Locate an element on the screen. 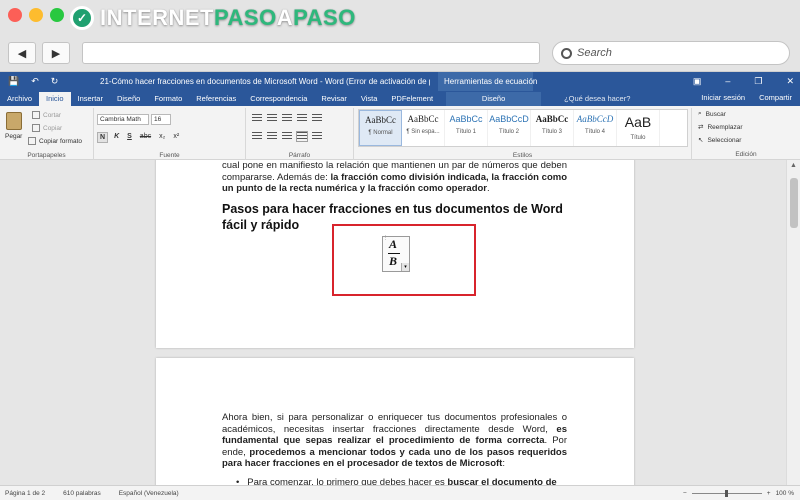 The height and width of the screenshot is (500, 800). forward-button: ▶ is located at coordinates (56, 53).